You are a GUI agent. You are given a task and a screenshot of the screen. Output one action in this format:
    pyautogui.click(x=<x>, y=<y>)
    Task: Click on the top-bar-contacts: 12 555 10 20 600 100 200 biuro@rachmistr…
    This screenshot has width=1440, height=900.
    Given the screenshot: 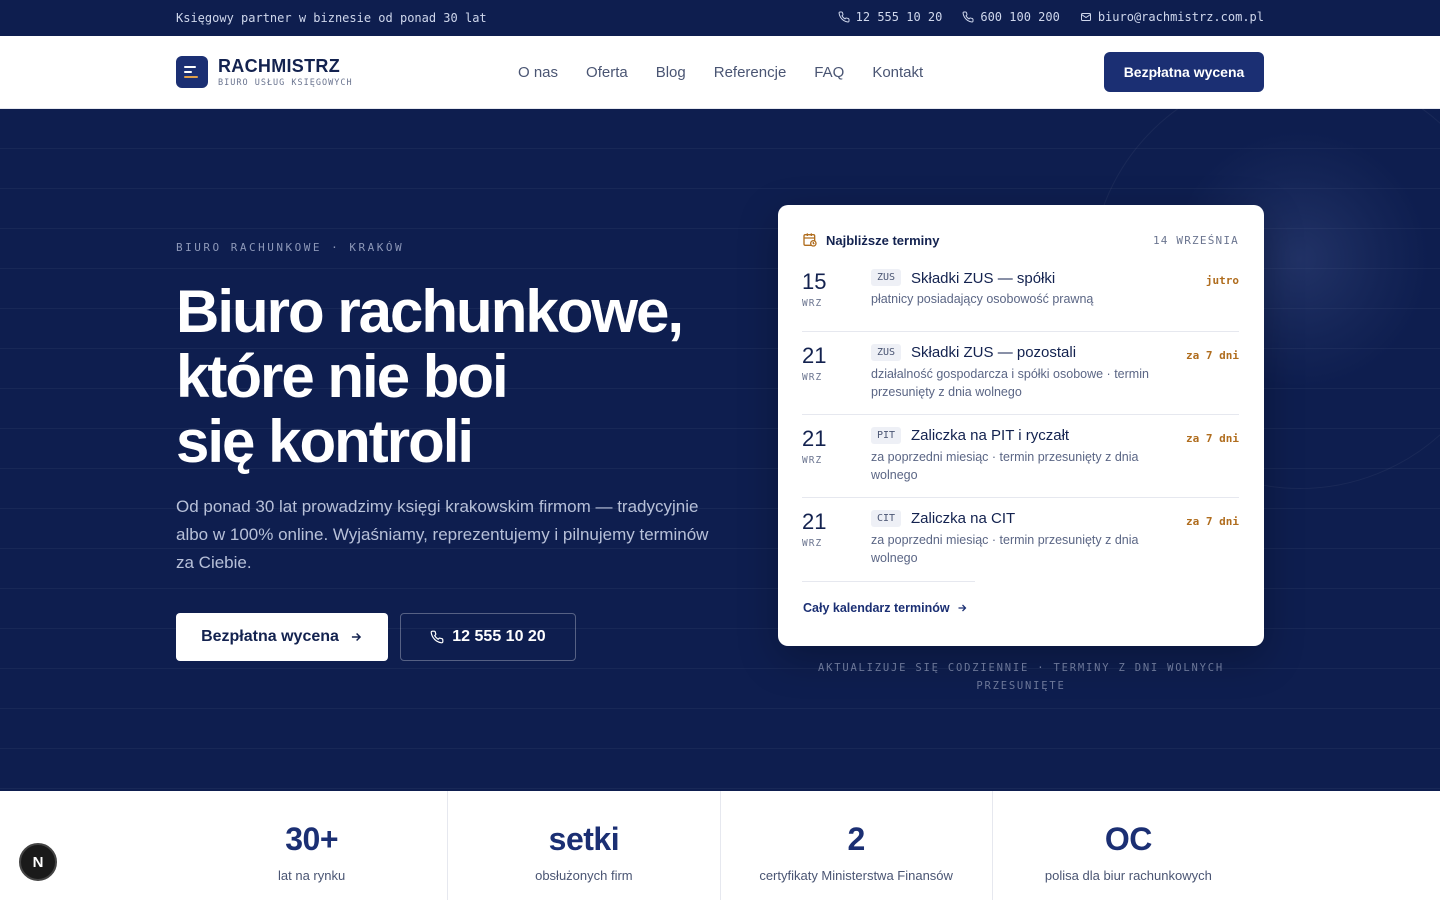 What is the action you would take?
    pyautogui.click(x=1051, y=17)
    